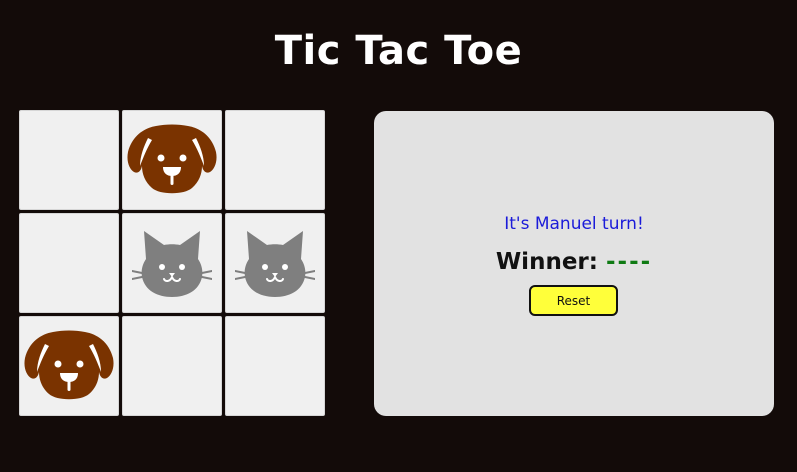  I want to click on winner-label: Winner:, so click(546, 262).